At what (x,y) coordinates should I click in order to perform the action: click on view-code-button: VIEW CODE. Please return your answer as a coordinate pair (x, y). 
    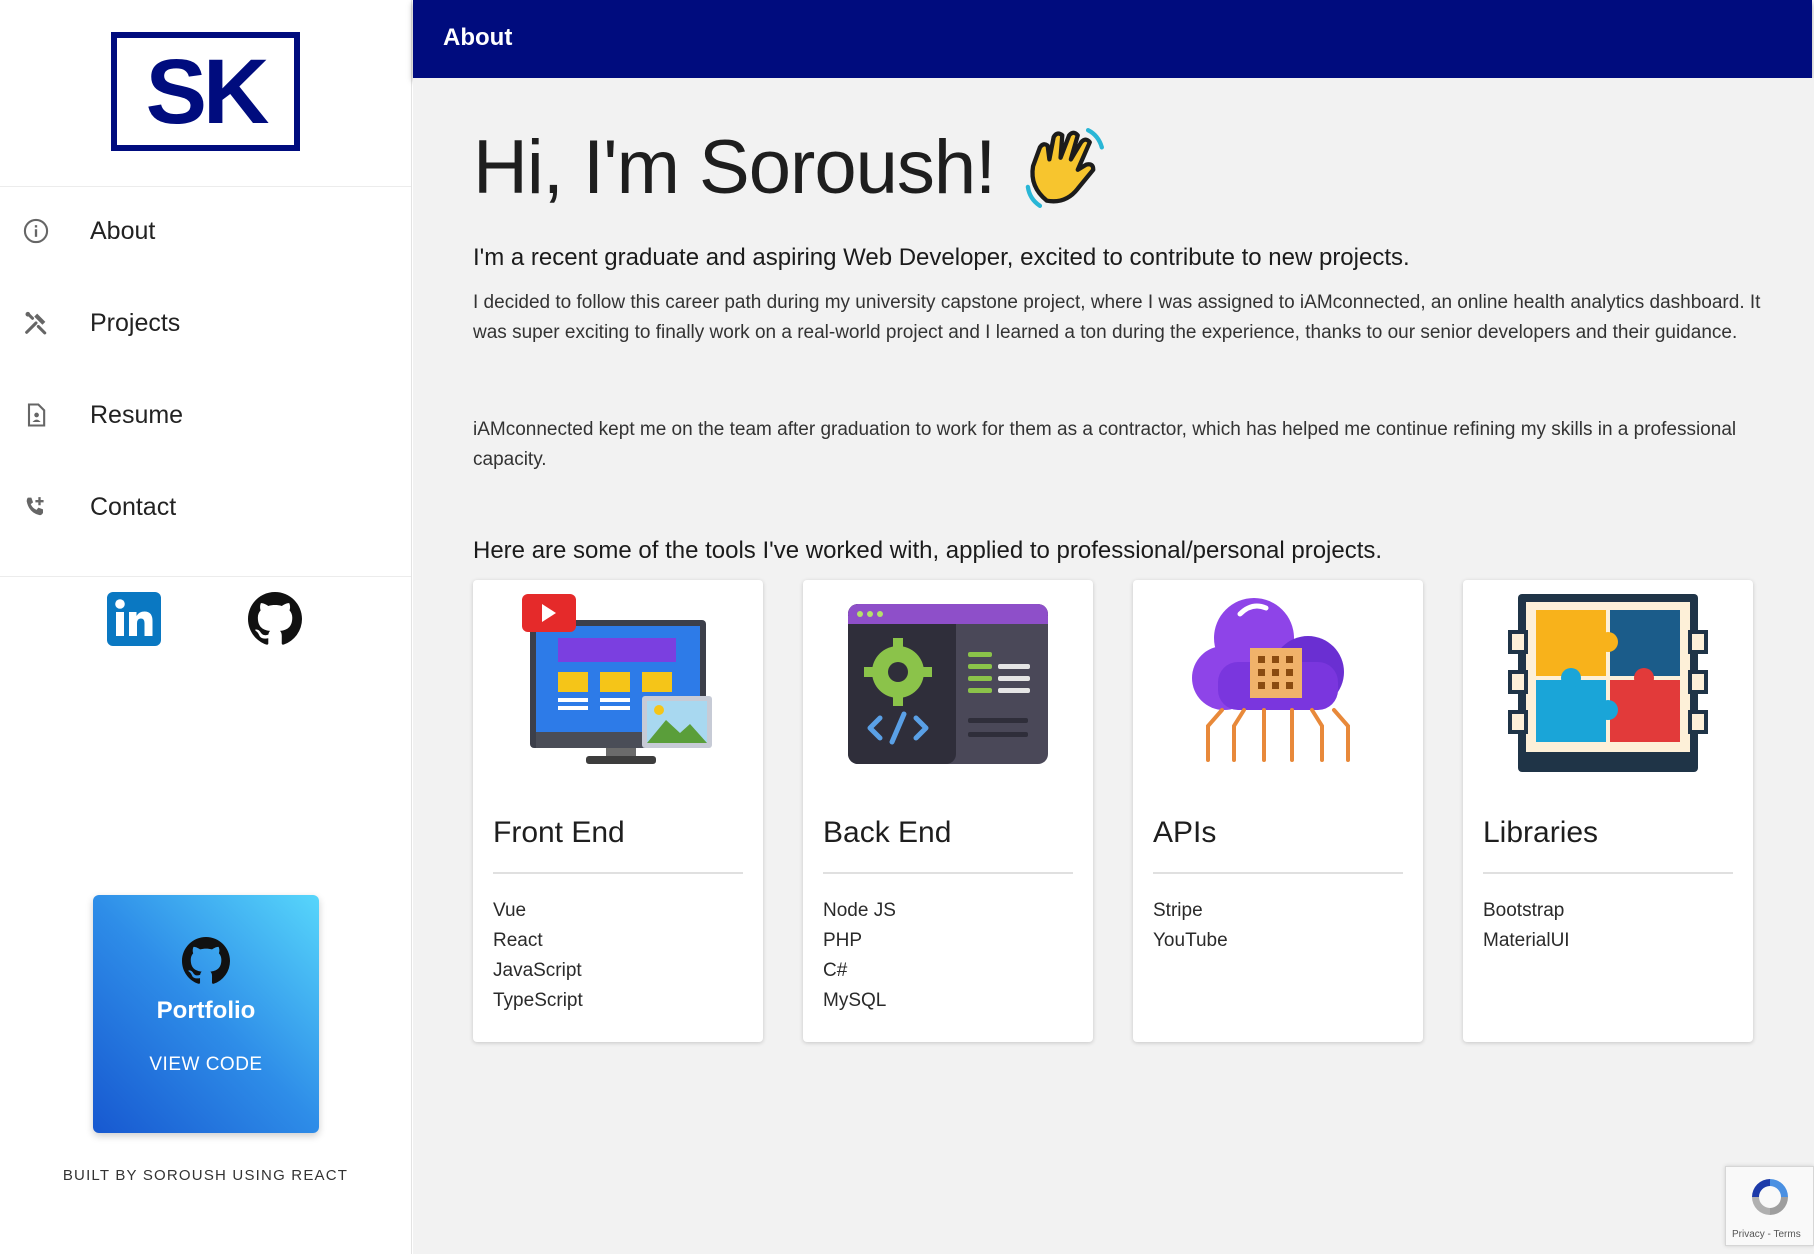
    Looking at the image, I should click on (206, 1065).